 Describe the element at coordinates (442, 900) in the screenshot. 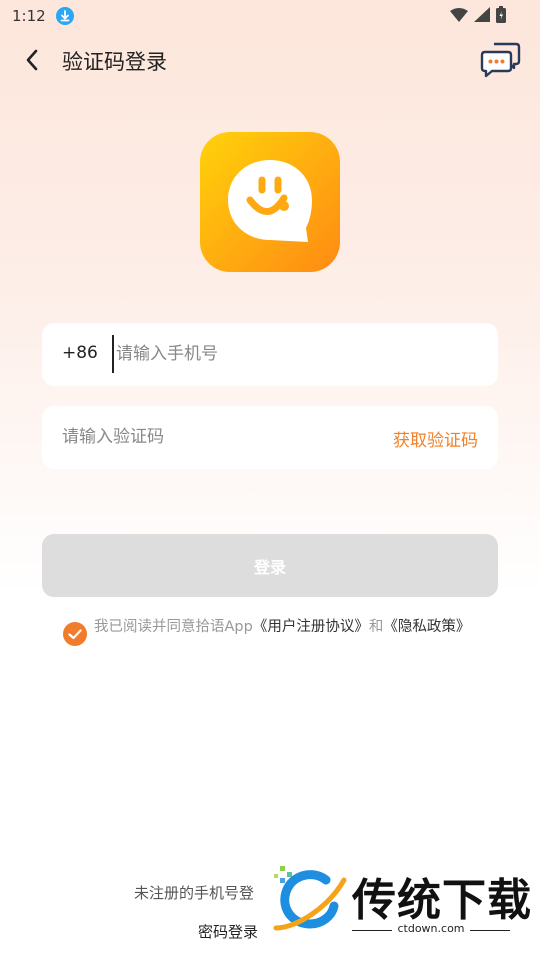

I see `watermark-title: 传统下载` at that location.